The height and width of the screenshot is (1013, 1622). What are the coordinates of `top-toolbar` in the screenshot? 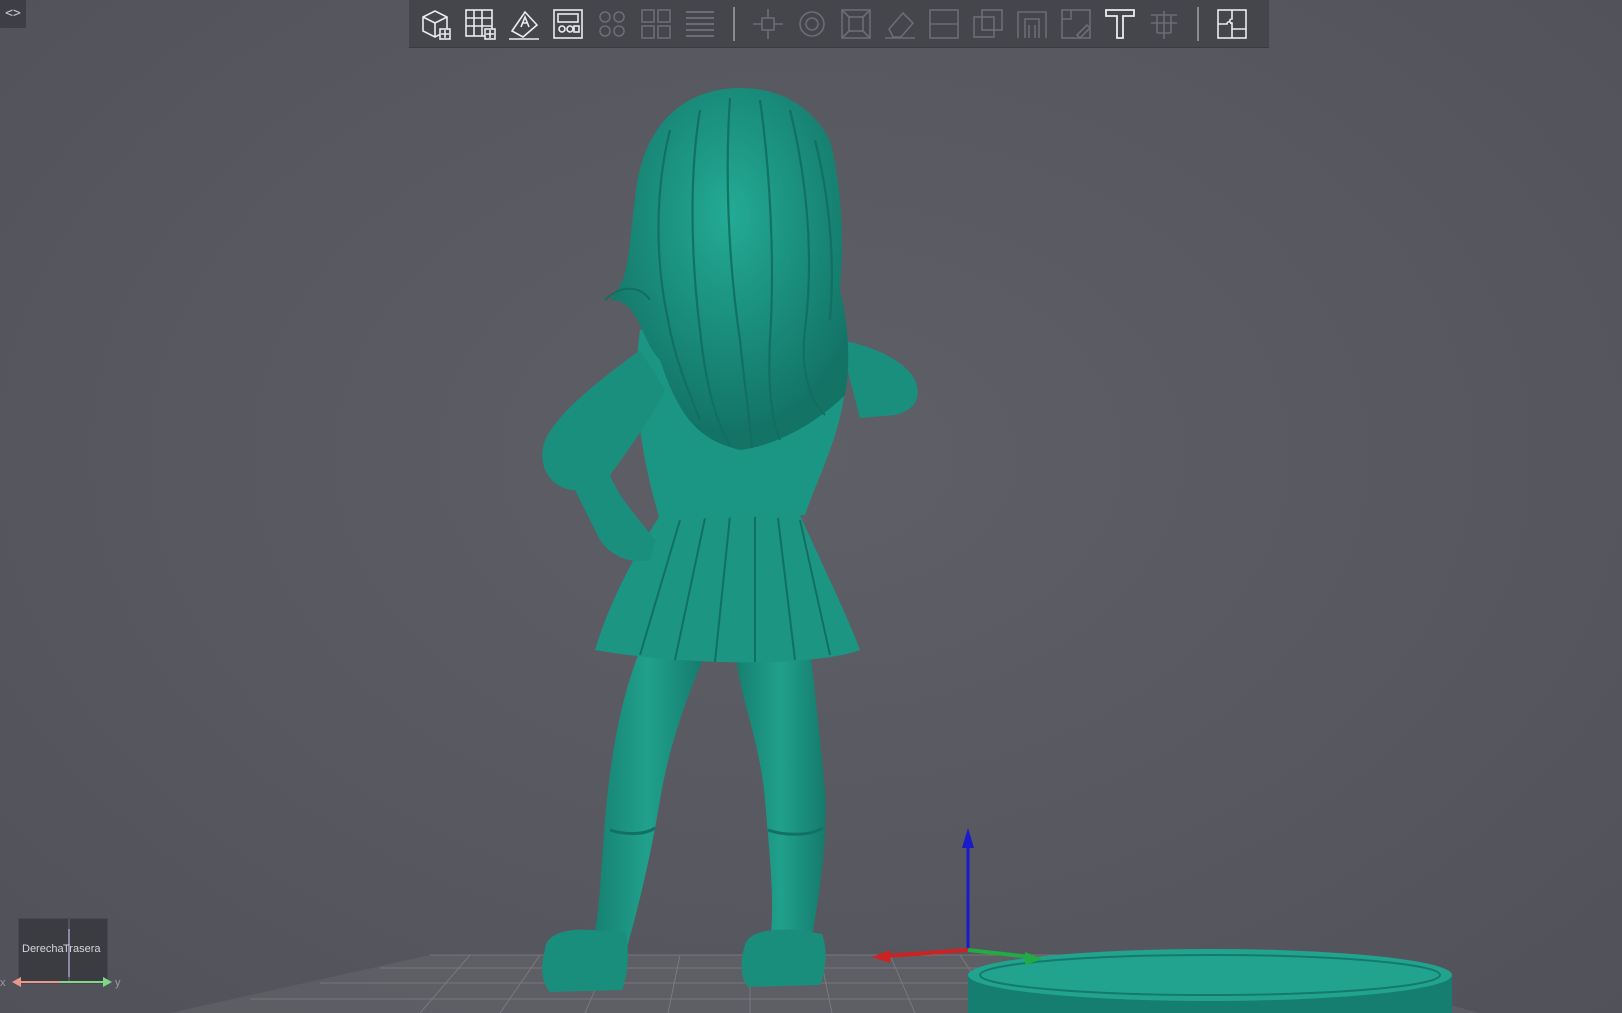 It's located at (839, 24).